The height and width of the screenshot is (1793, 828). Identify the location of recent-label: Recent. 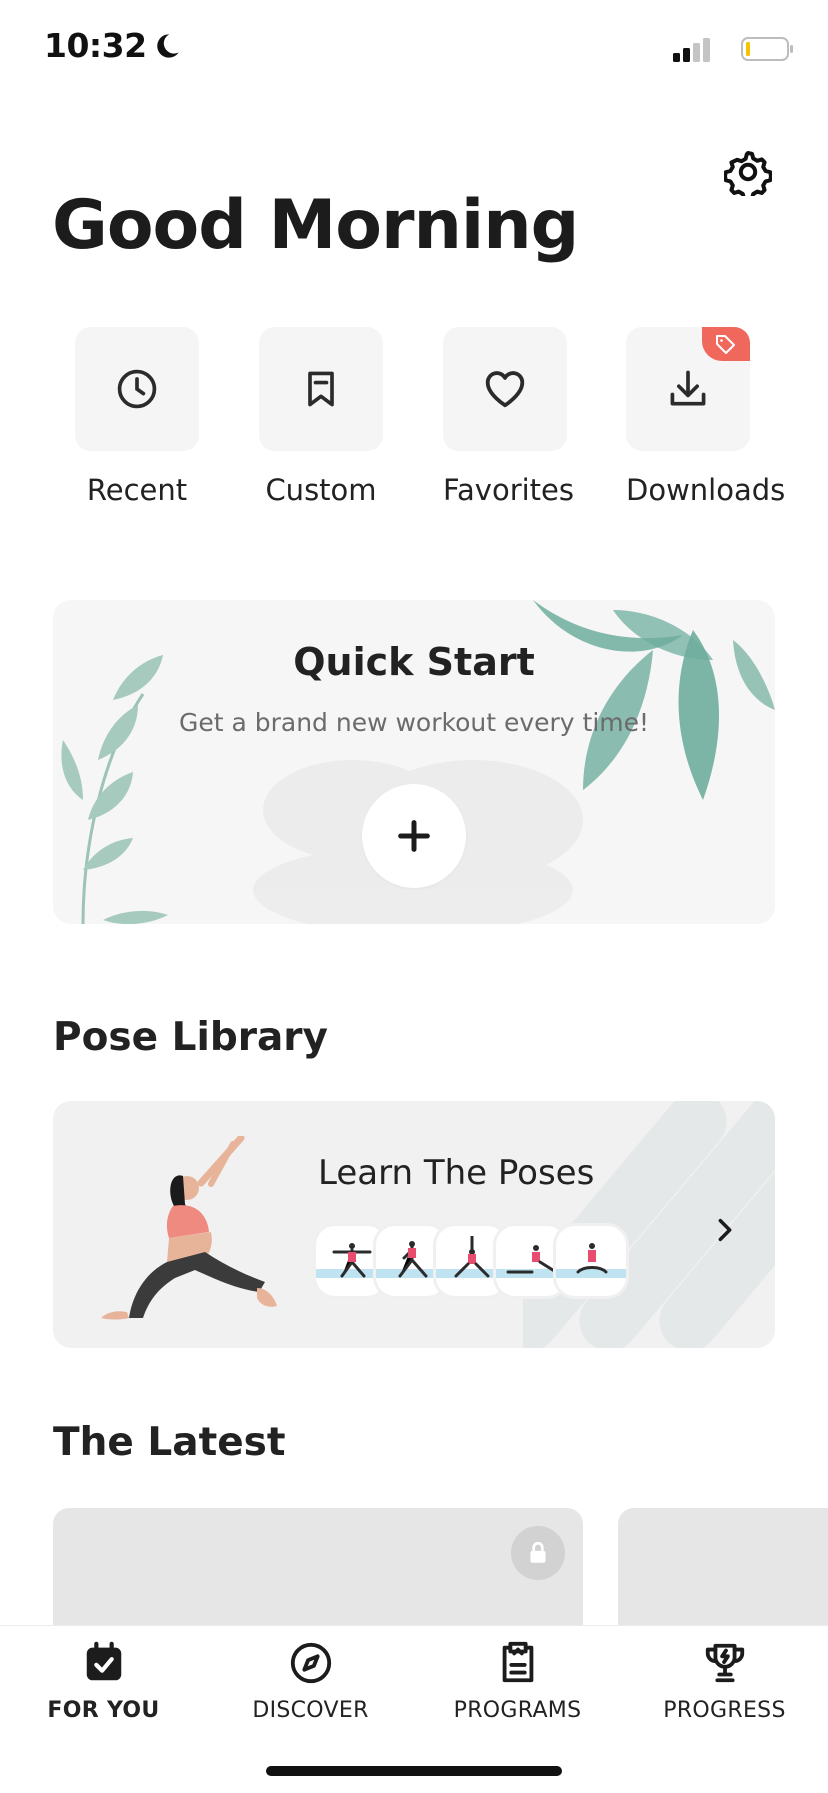
(137, 490).